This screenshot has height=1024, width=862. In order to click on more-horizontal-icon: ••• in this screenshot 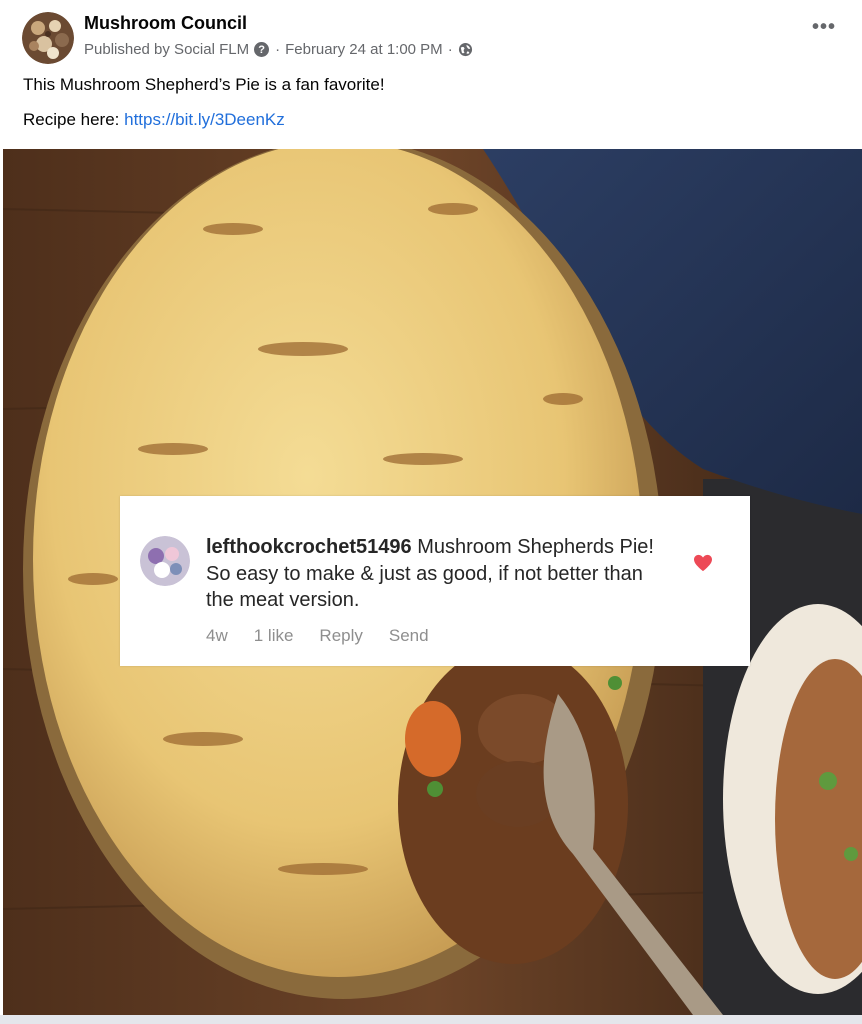, I will do `click(823, 27)`.